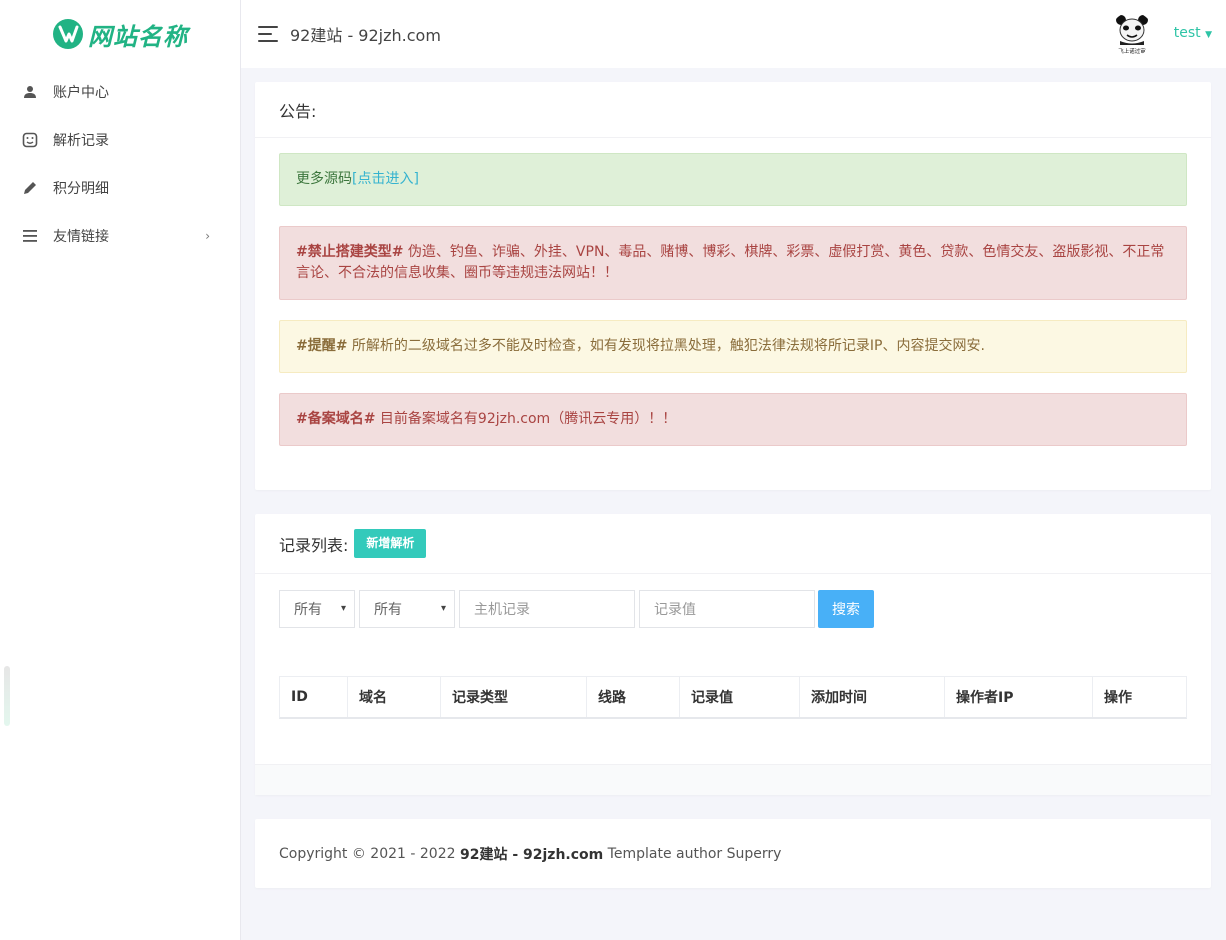 This screenshot has height=940, width=1226. What do you see at coordinates (324, 179) in the screenshot?
I see `alert-text: 更多源码` at bounding box center [324, 179].